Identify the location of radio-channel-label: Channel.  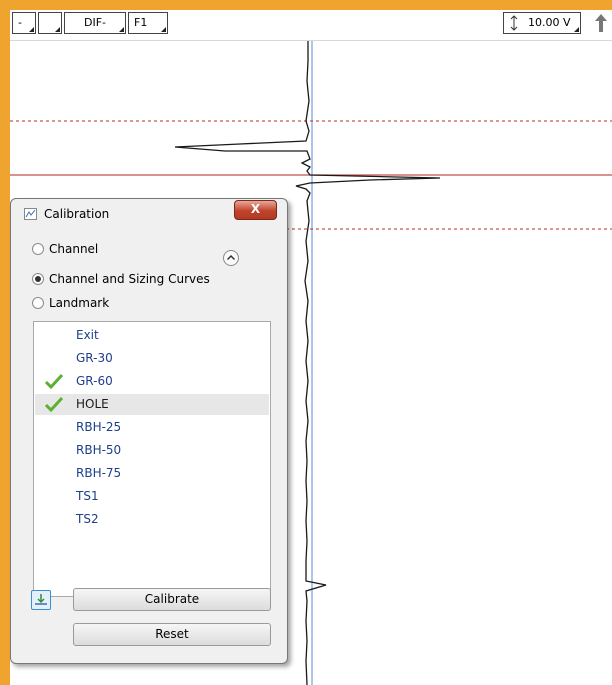
(74, 249).